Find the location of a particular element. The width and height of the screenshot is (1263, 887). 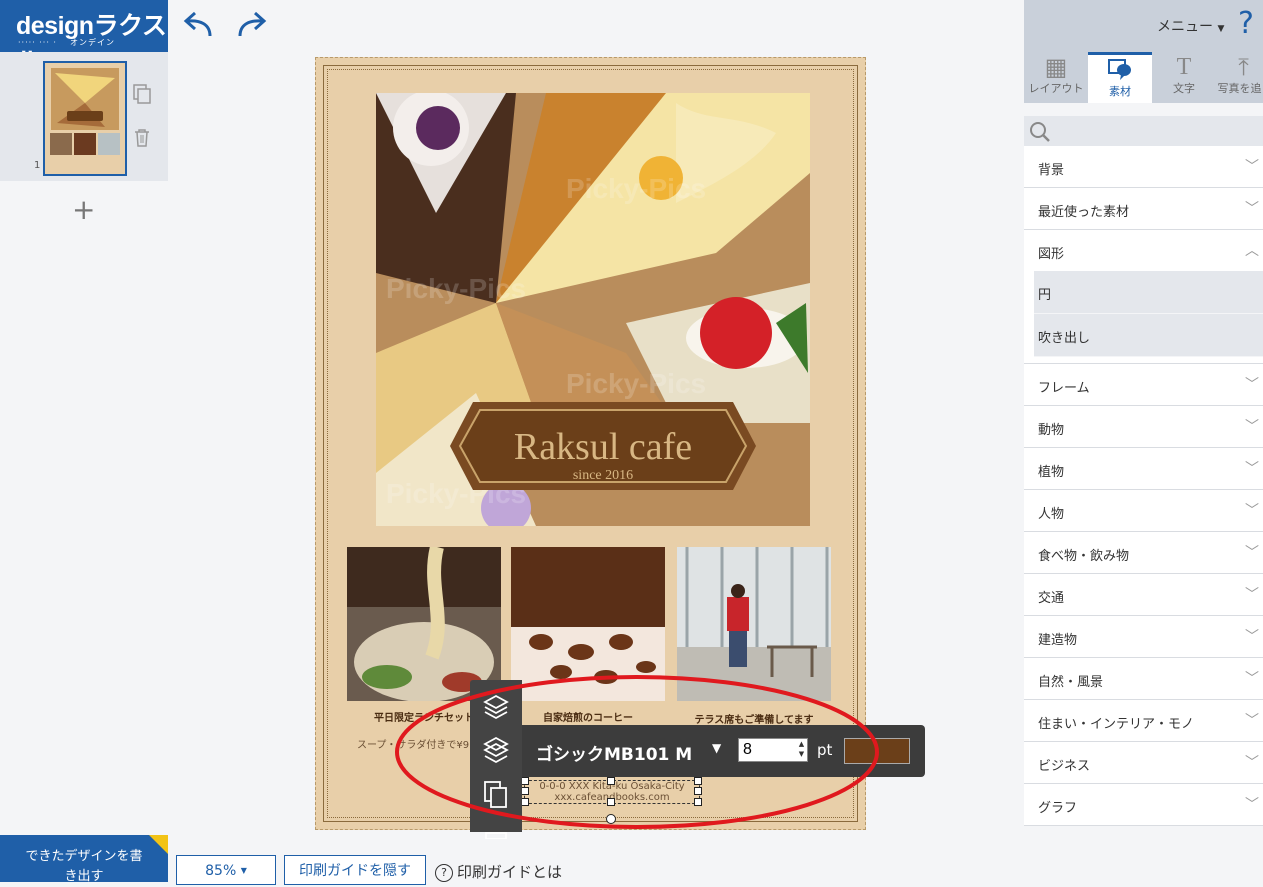

category-interior: 住まい・インテリア・モノ ﹀ is located at coordinates (1143, 721).